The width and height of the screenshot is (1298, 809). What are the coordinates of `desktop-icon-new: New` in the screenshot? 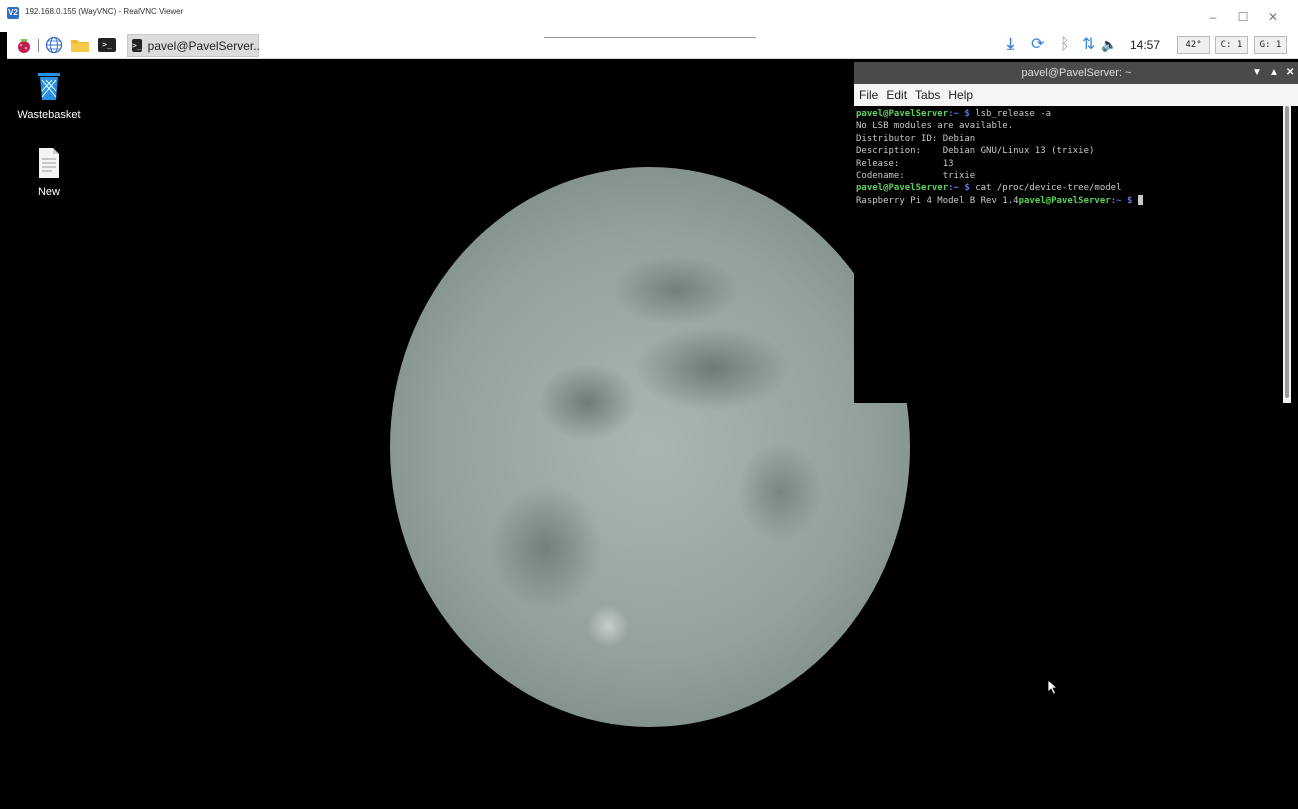 It's located at (49, 172).